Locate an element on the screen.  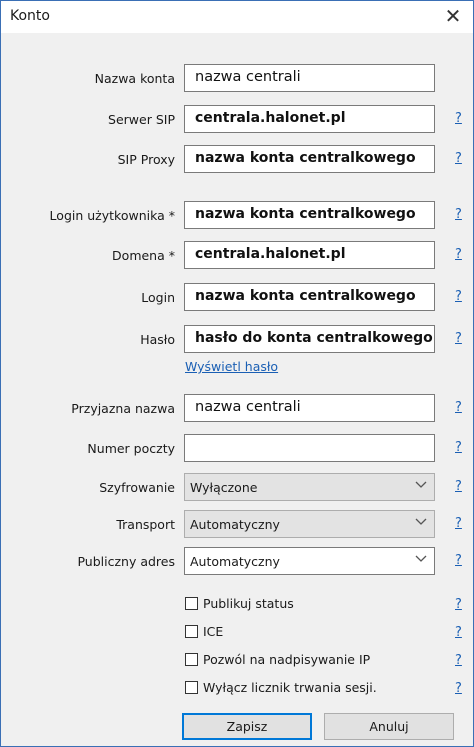
help-link-ice: ? is located at coordinates (458, 632).